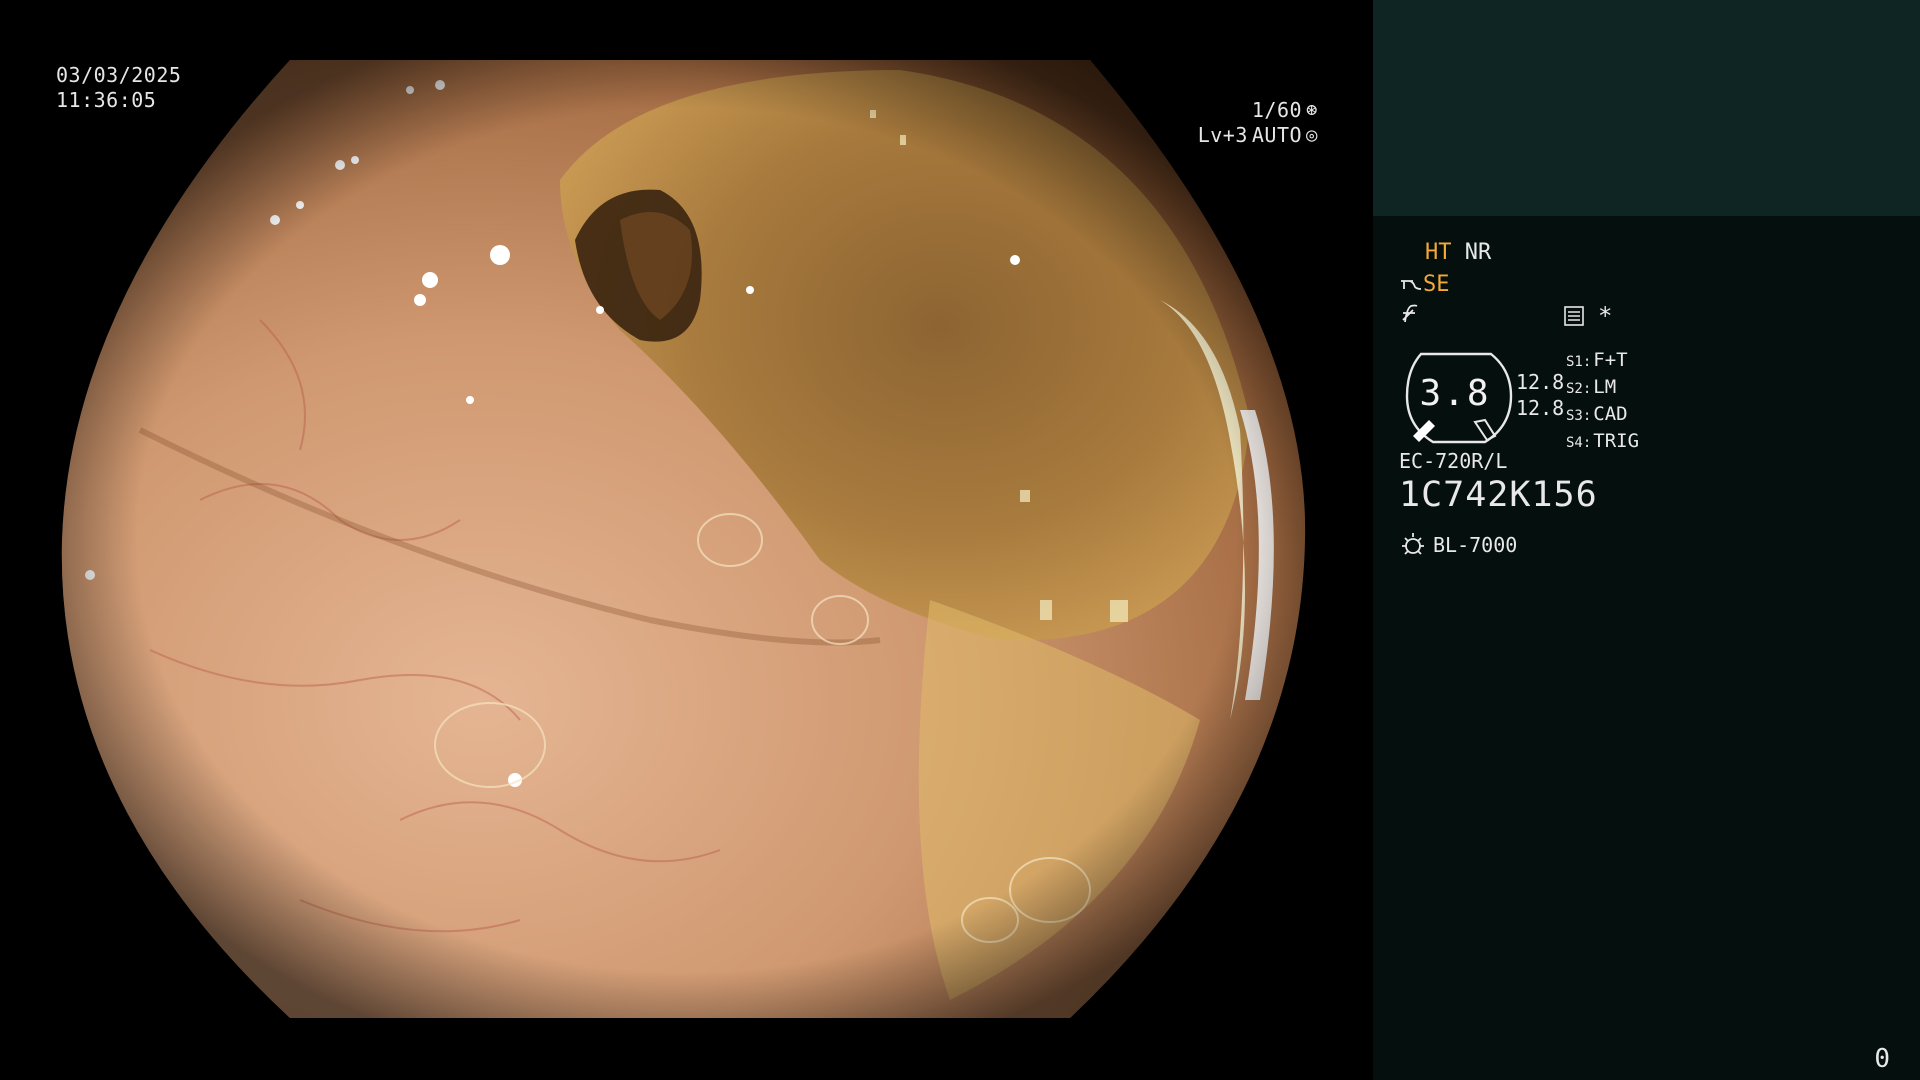  What do you see at coordinates (1277, 135) in the screenshot?
I see `iris-mode: AUTO` at bounding box center [1277, 135].